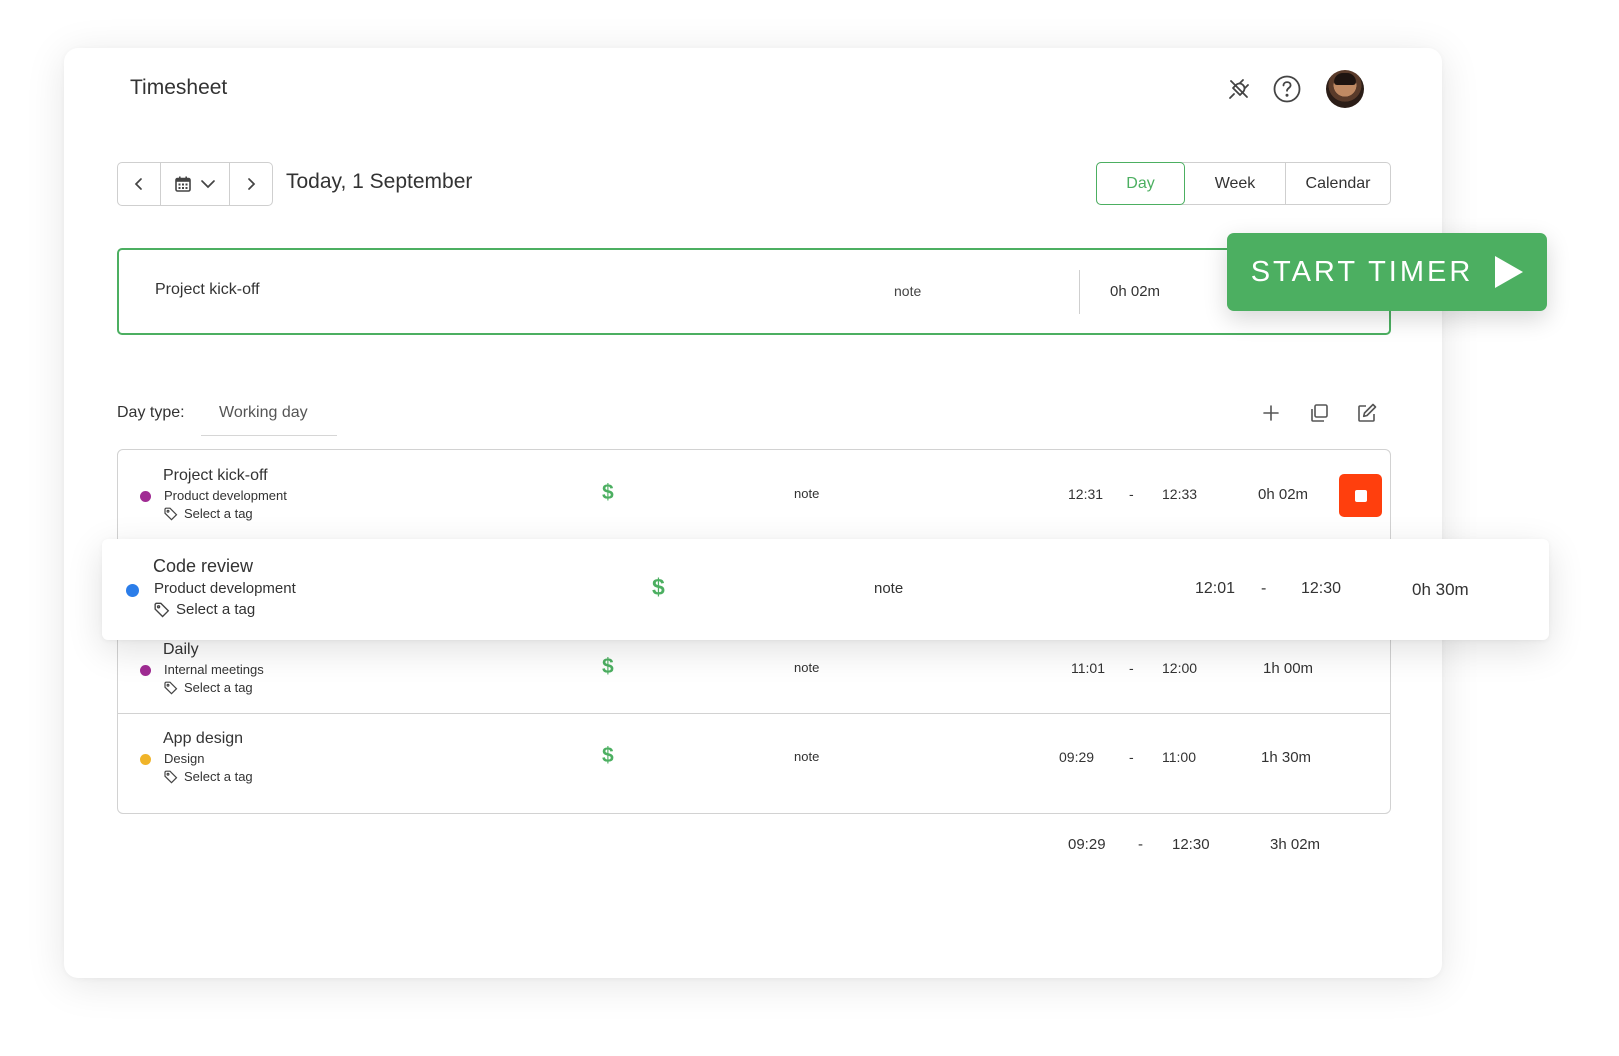  I want to click on tab-week: Week, so click(1235, 183).